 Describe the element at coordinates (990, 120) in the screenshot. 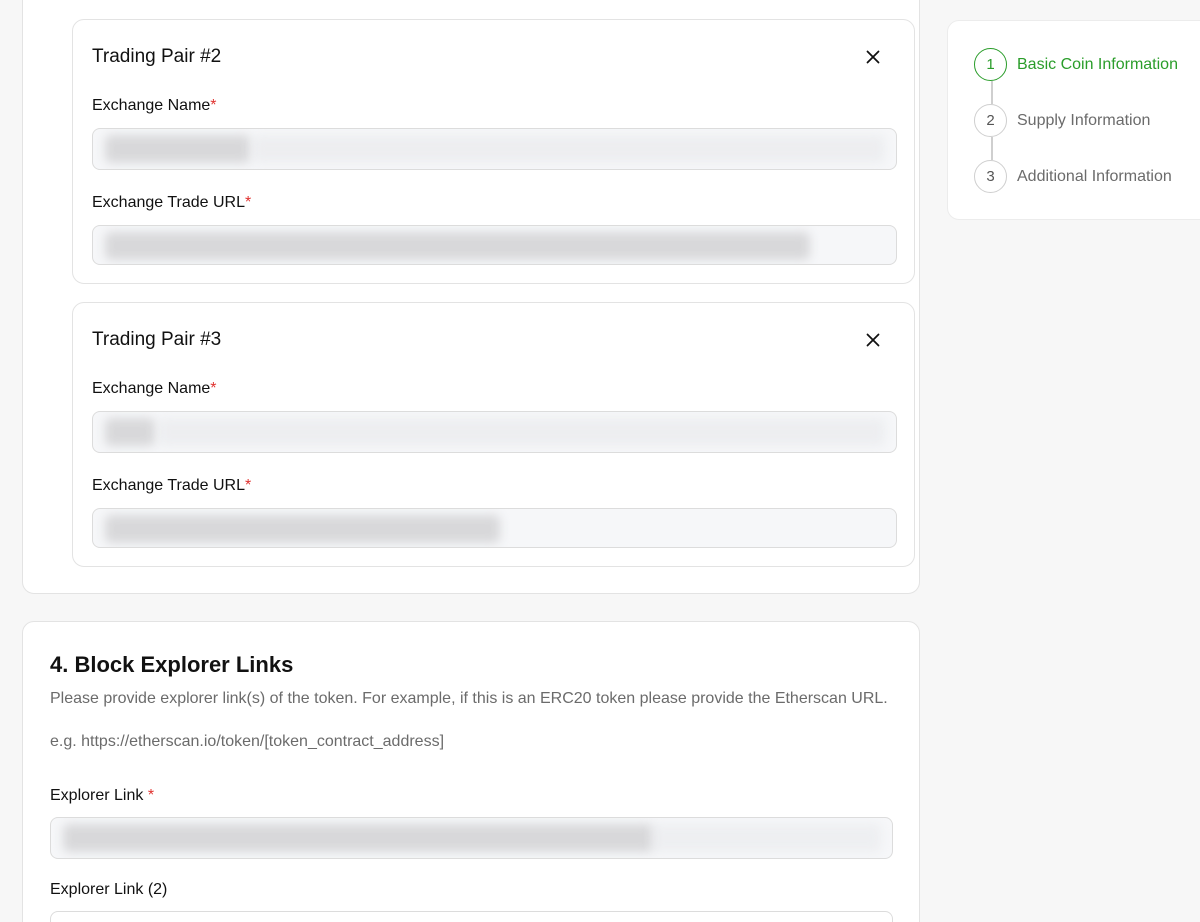

I see `step-number: 2` at that location.